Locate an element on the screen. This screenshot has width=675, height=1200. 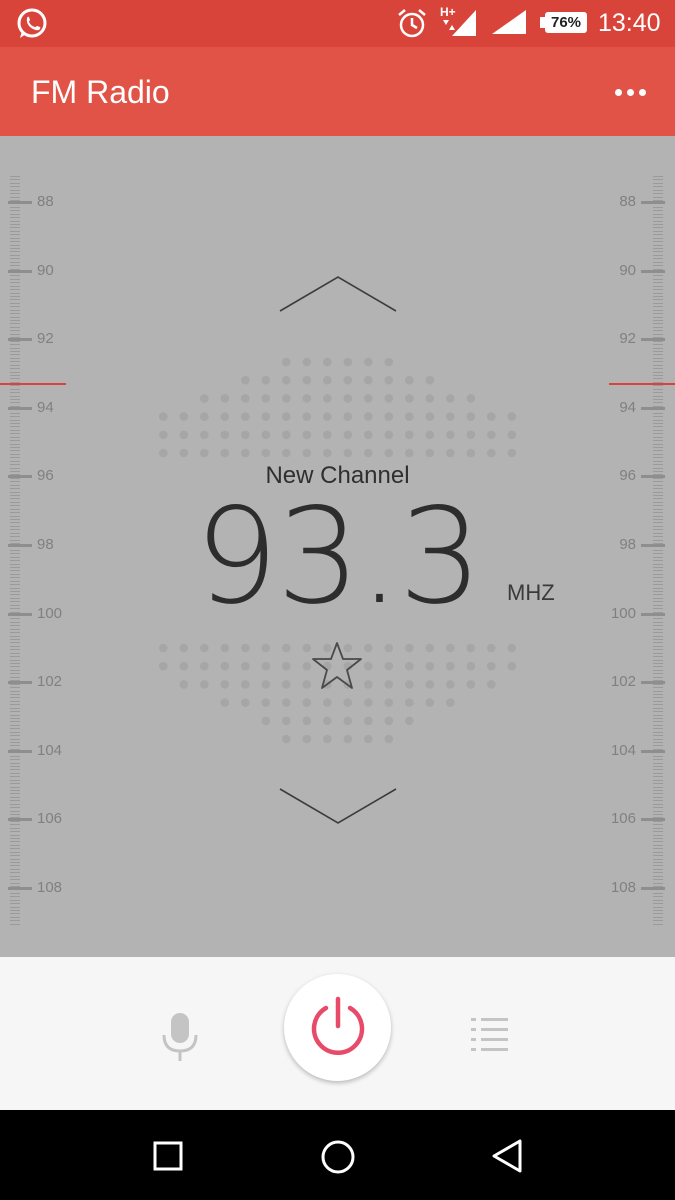
home-icon is located at coordinates (338, 1157).